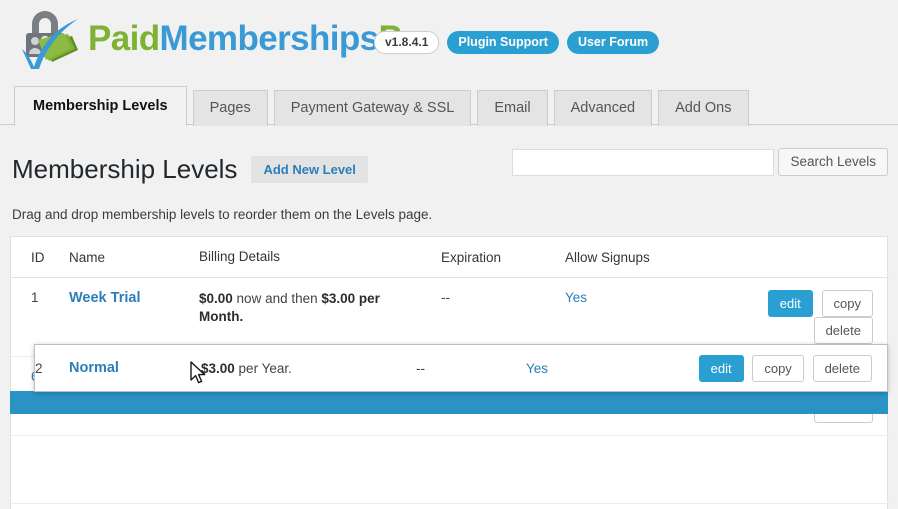  I want to click on dragged-cell-actions: edit copy delete, so click(781, 368).